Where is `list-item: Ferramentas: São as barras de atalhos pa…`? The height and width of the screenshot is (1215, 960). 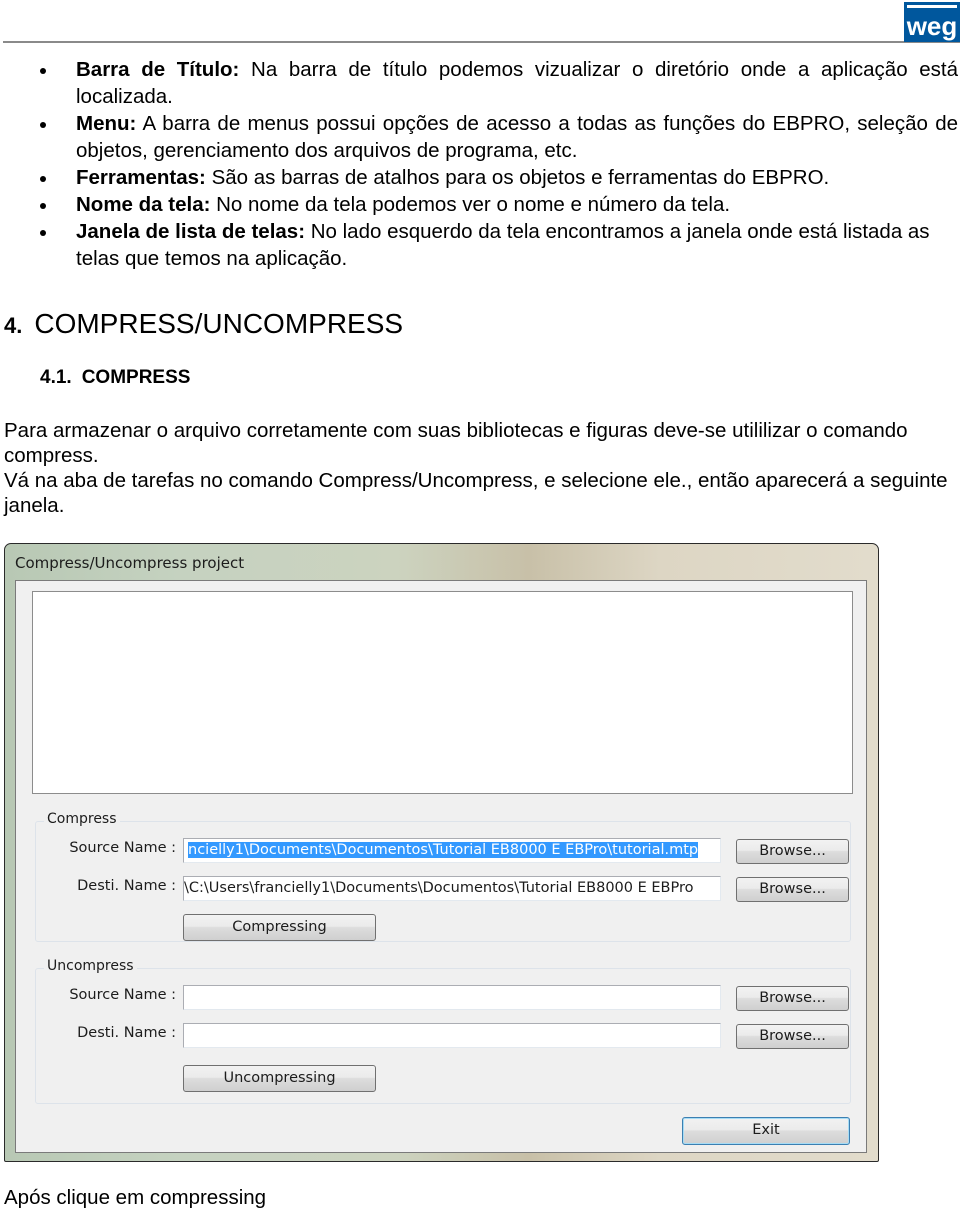
list-item: Ferramentas: São as barras de atalhos pa… is located at coordinates (480, 177).